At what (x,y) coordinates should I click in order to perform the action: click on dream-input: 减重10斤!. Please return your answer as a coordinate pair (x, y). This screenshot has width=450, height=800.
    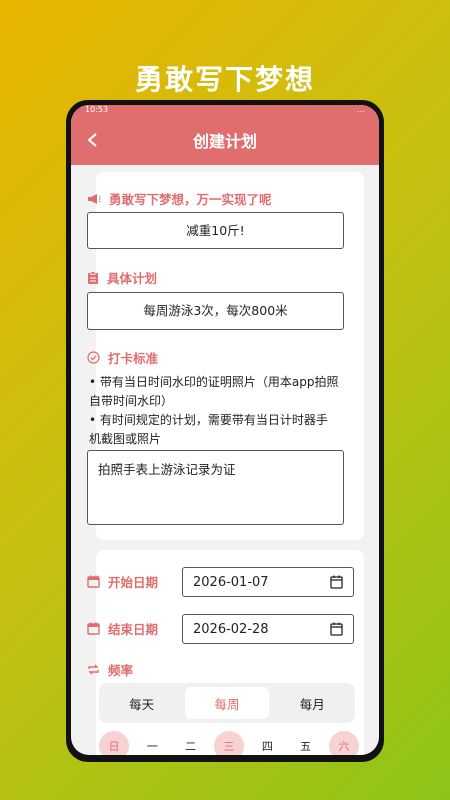
    Looking at the image, I should click on (215, 230).